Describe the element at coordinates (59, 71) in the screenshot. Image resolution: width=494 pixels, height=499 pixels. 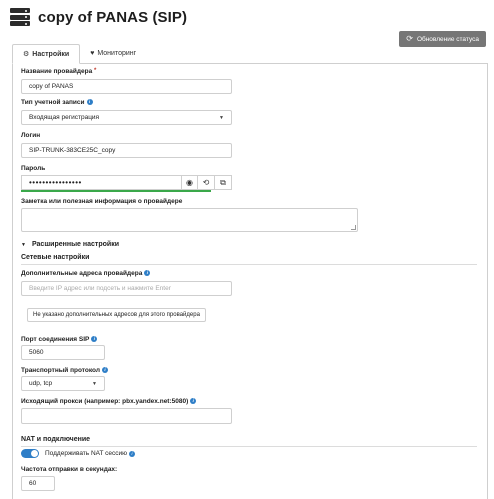
I see `provider-name-label: Название провайдера *` at that location.